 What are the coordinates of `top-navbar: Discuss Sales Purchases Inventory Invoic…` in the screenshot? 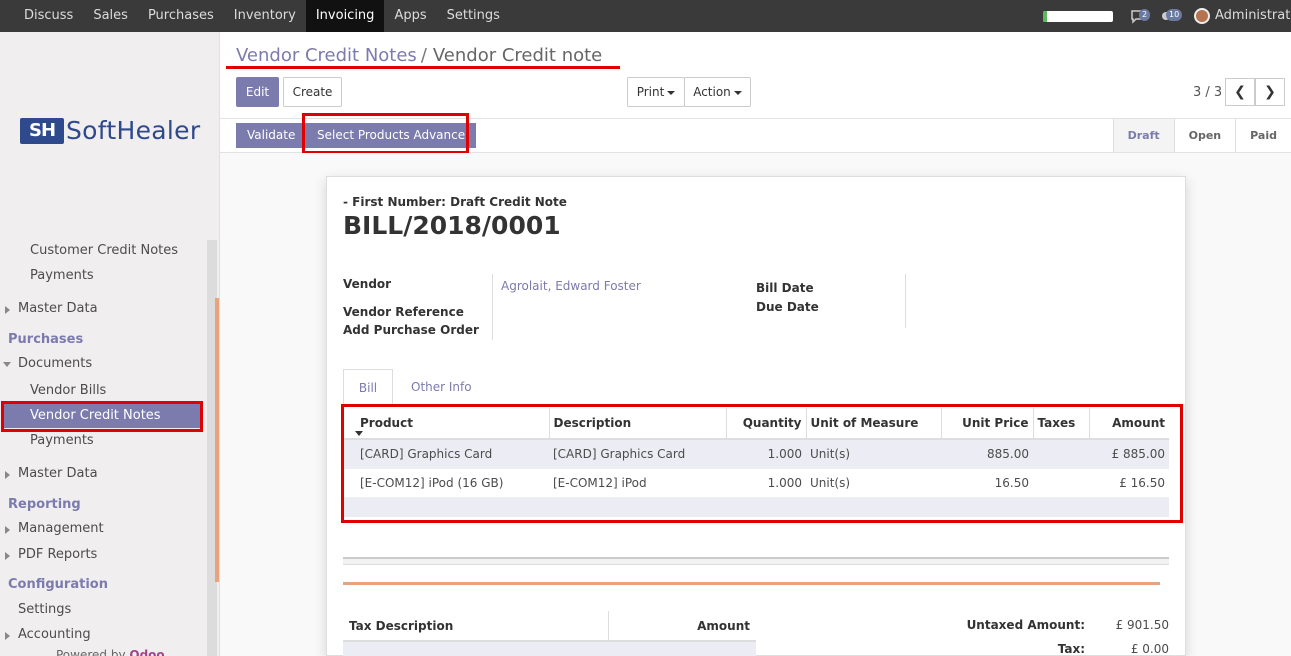 It's located at (645, 16).